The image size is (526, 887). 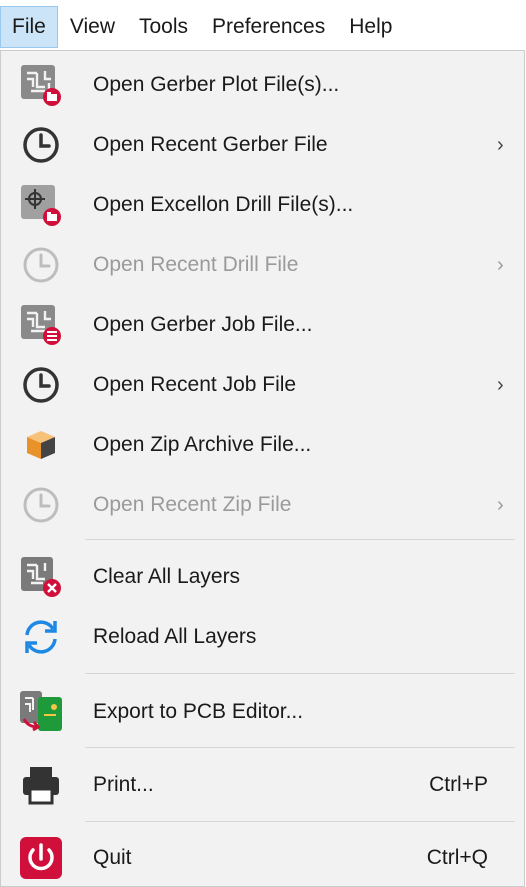 I want to click on menu-item-recent-gerber: Open Recent Gerber File ›, so click(x=262, y=145).